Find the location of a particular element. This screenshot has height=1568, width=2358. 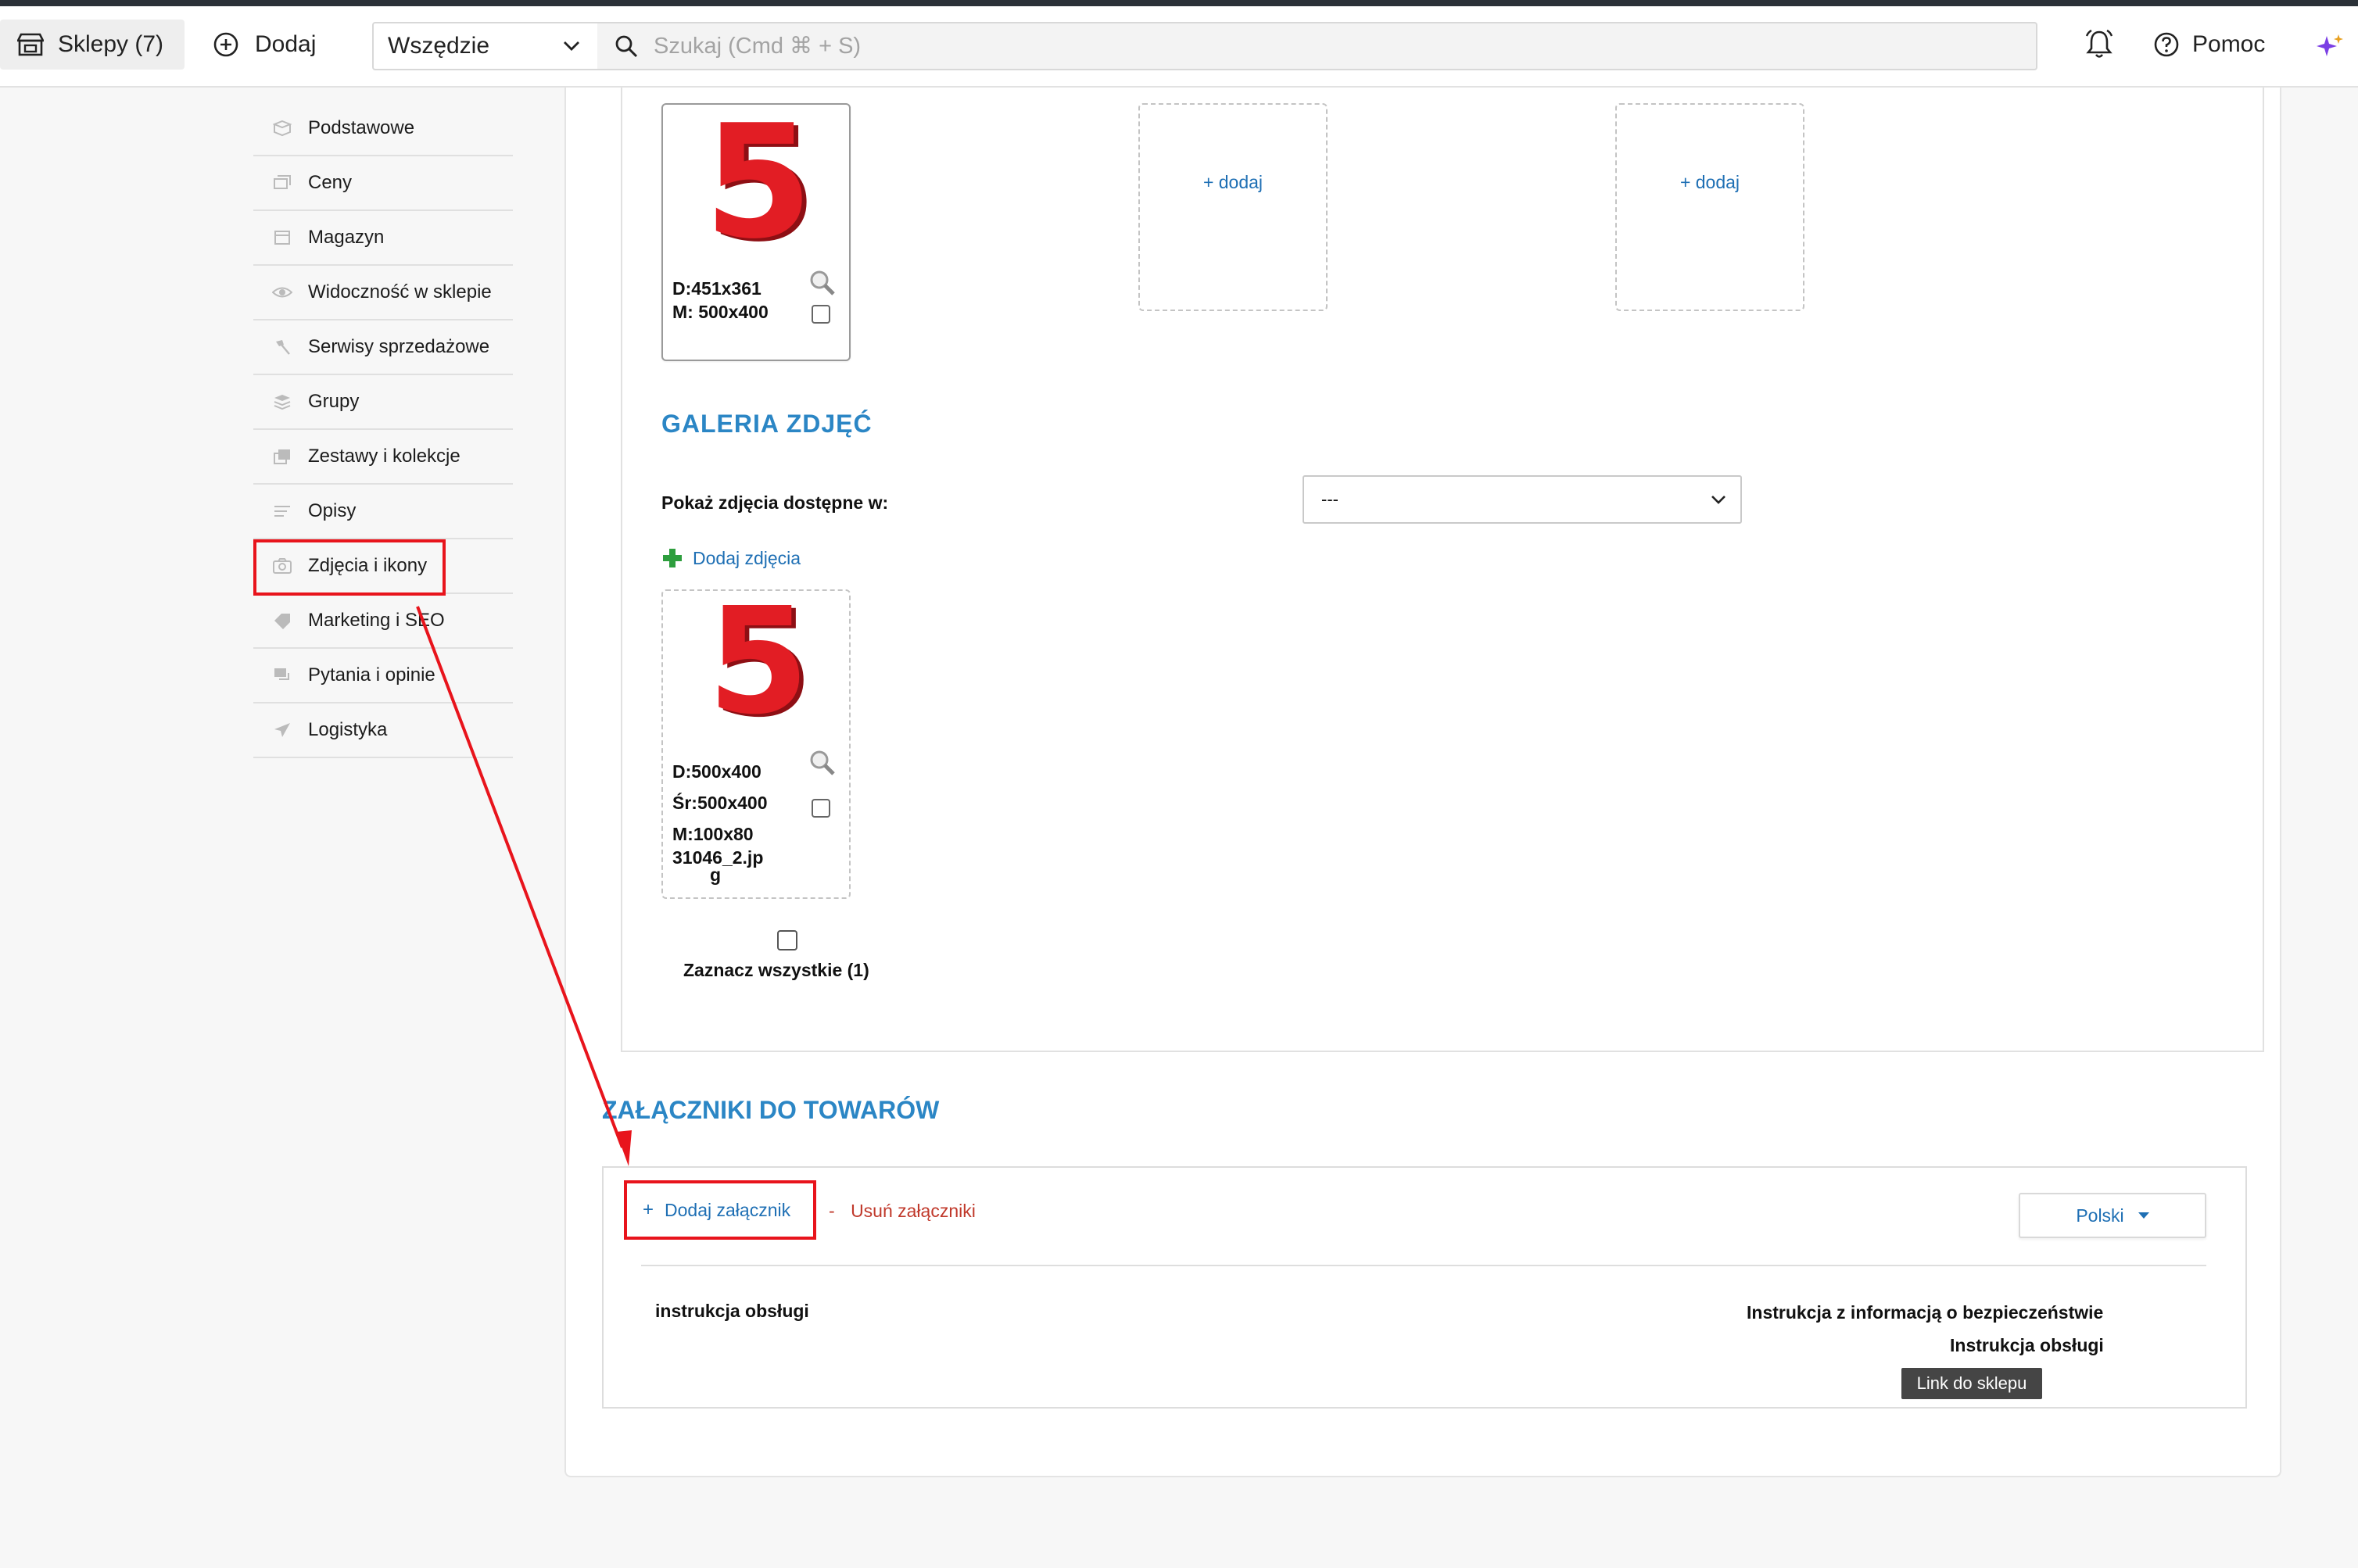

add-photos-link: Dodaj zdjęcia is located at coordinates (731, 558).